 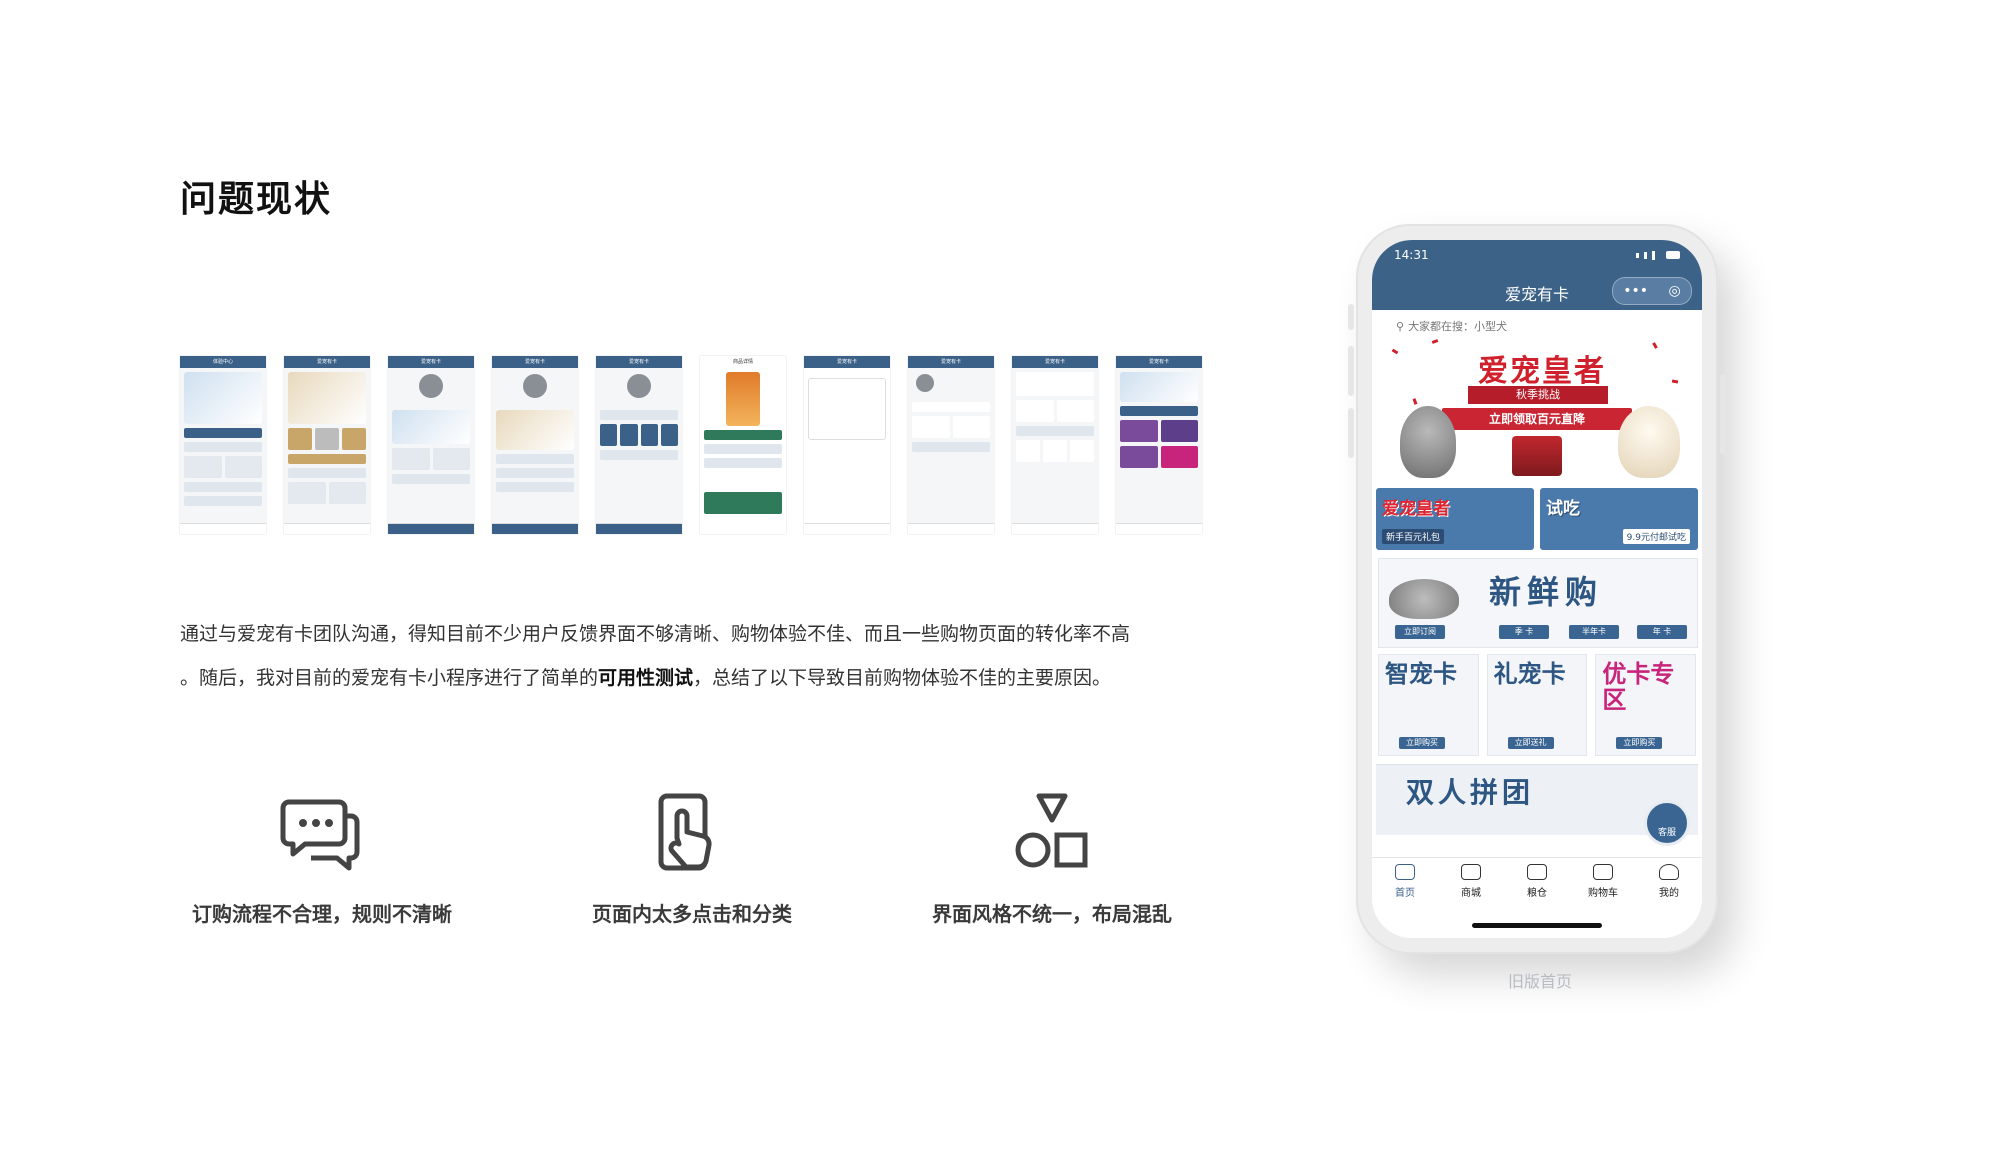 I want to click on nav-bar: 爱宠有卡 ••• ◎, so click(x=1537, y=290).